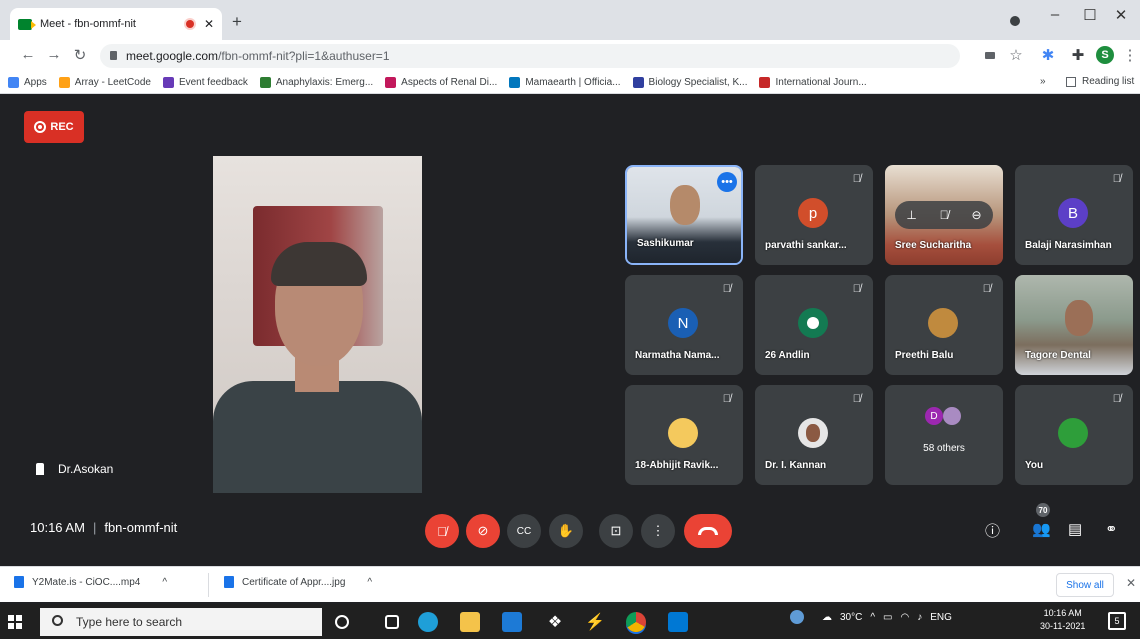 The height and width of the screenshot is (639, 1140). Describe the element at coordinates (189, 24) in the screenshot. I see `recording-dot-icon` at that location.